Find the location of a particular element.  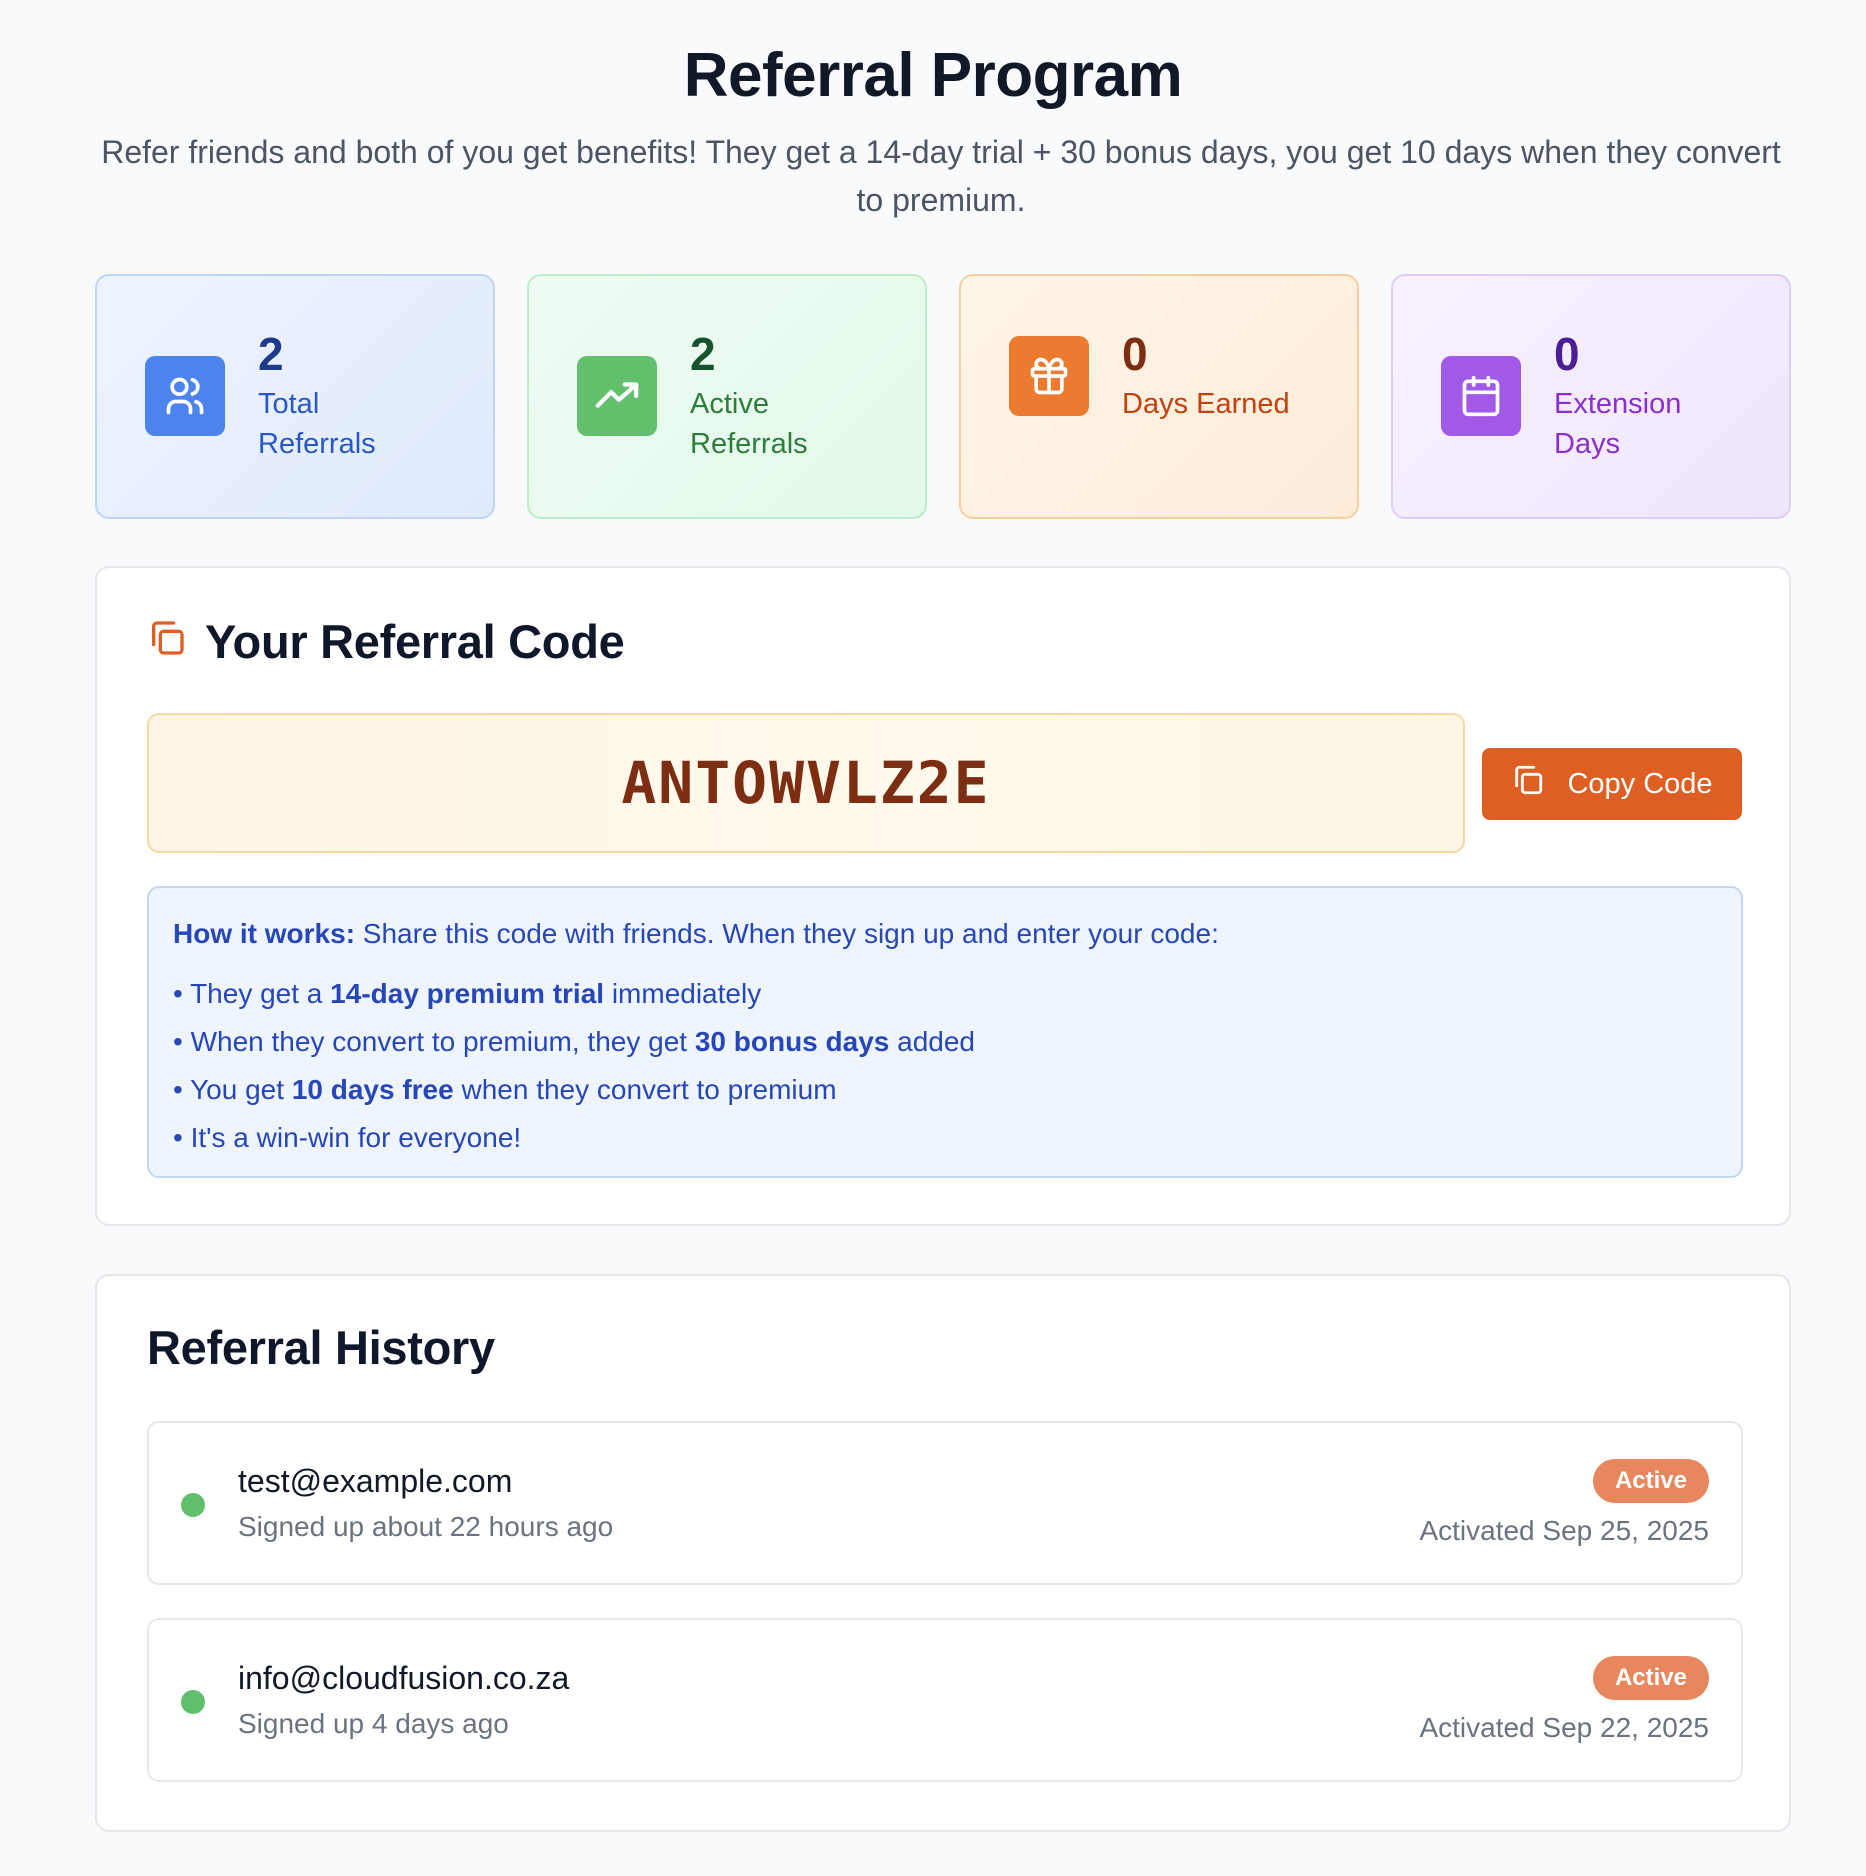

copy-code-button: Copy Code is located at coordinates (1612, 784).